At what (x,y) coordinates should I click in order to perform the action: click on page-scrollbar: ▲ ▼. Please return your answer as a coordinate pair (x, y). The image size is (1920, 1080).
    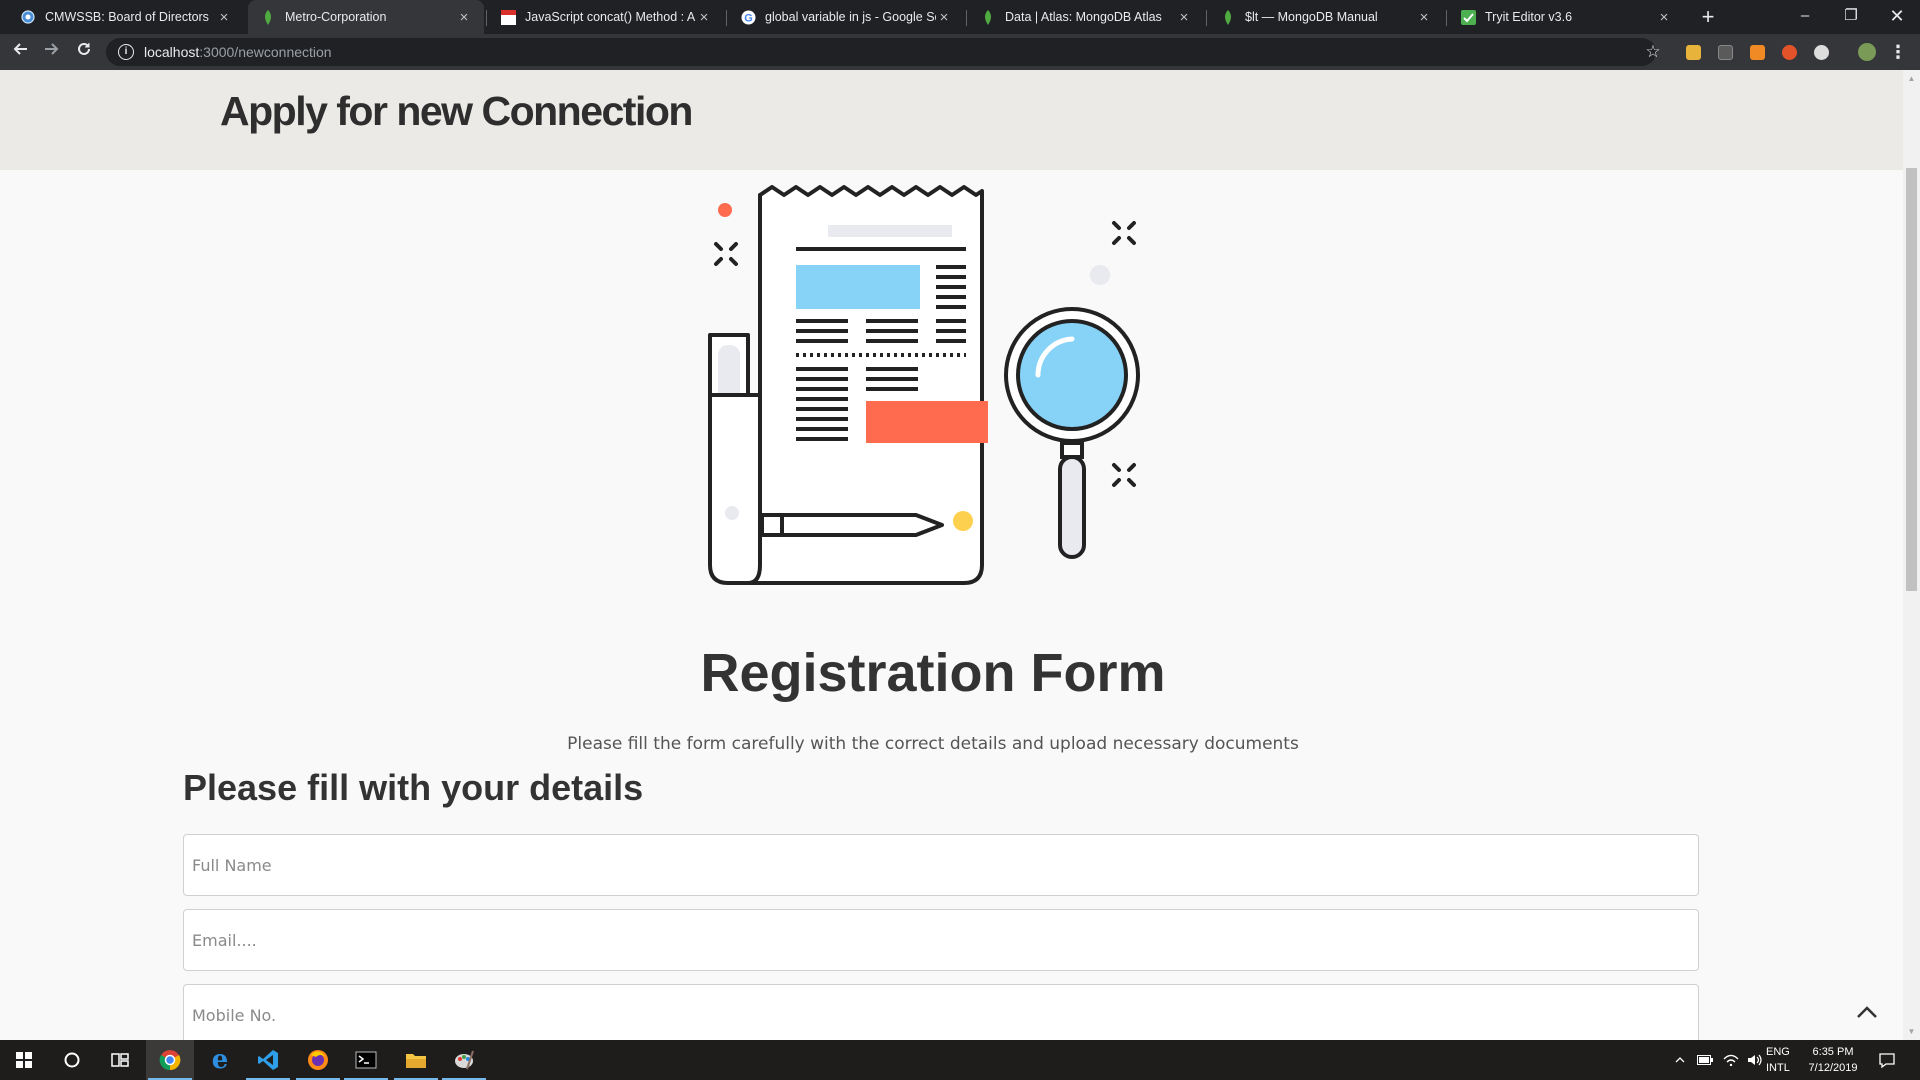
    Looking at the image, I should click on (1911, 555).